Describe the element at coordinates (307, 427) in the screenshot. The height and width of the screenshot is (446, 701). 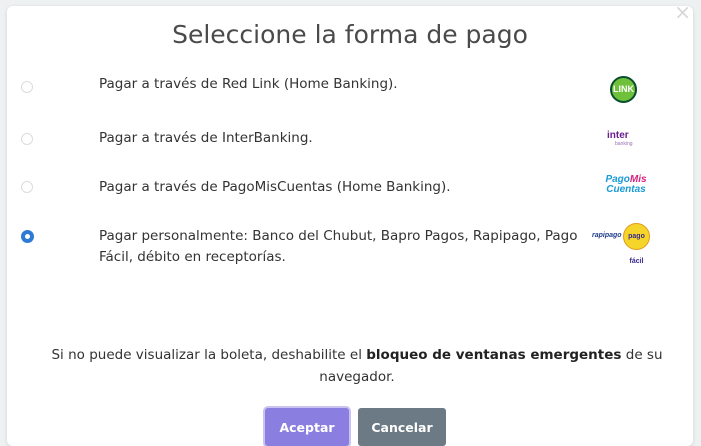
I see `accept-button: Aceptar` at that location.